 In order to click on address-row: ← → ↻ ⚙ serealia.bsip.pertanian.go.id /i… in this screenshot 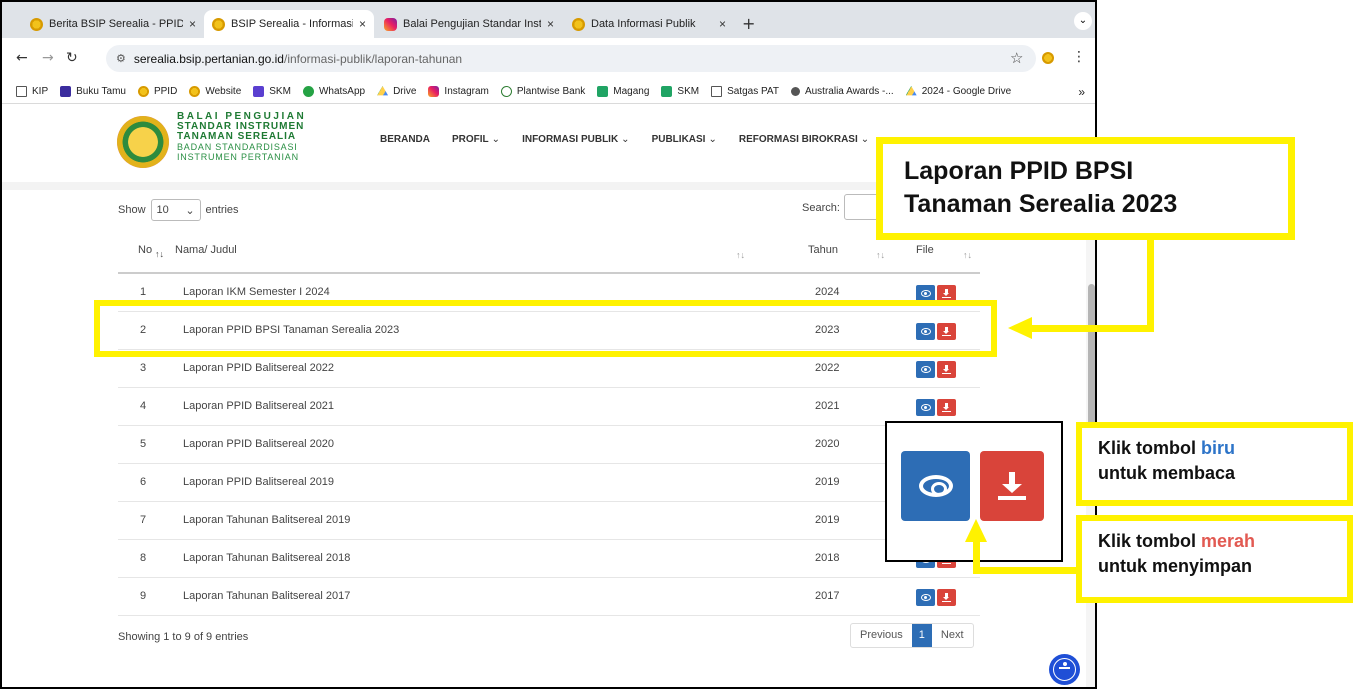, I will do `click(548, 59)`.